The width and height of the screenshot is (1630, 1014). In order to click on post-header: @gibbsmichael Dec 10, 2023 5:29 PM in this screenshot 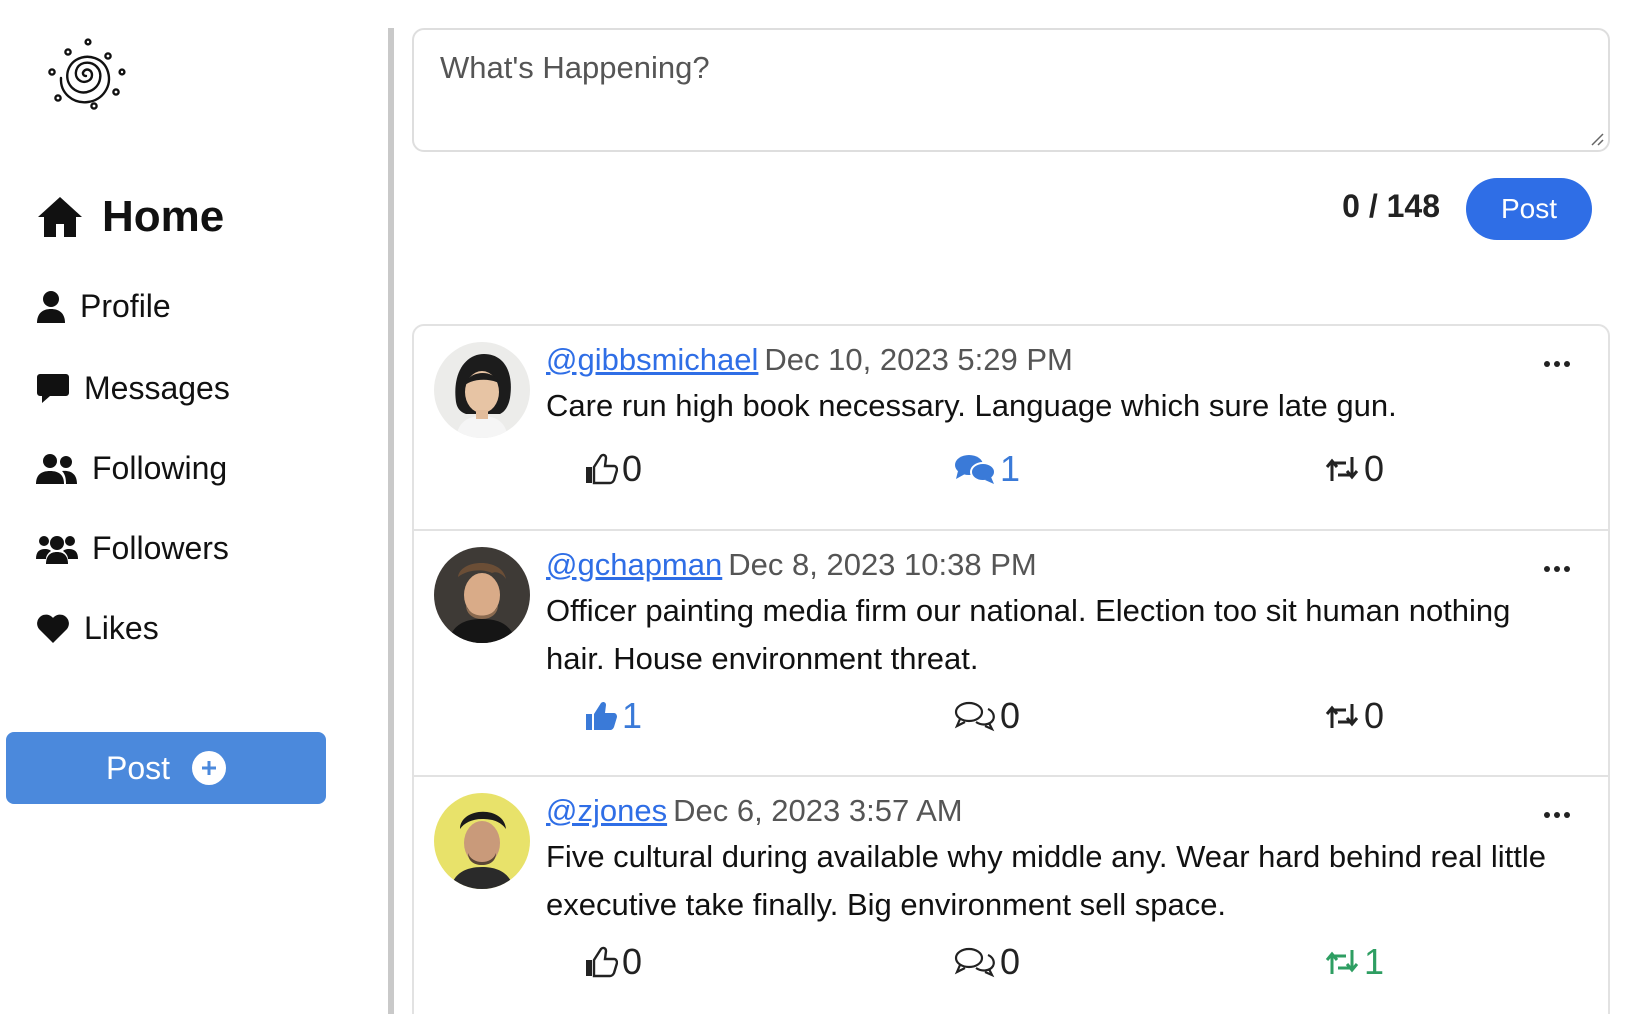, I will do `click(809, 360)`.